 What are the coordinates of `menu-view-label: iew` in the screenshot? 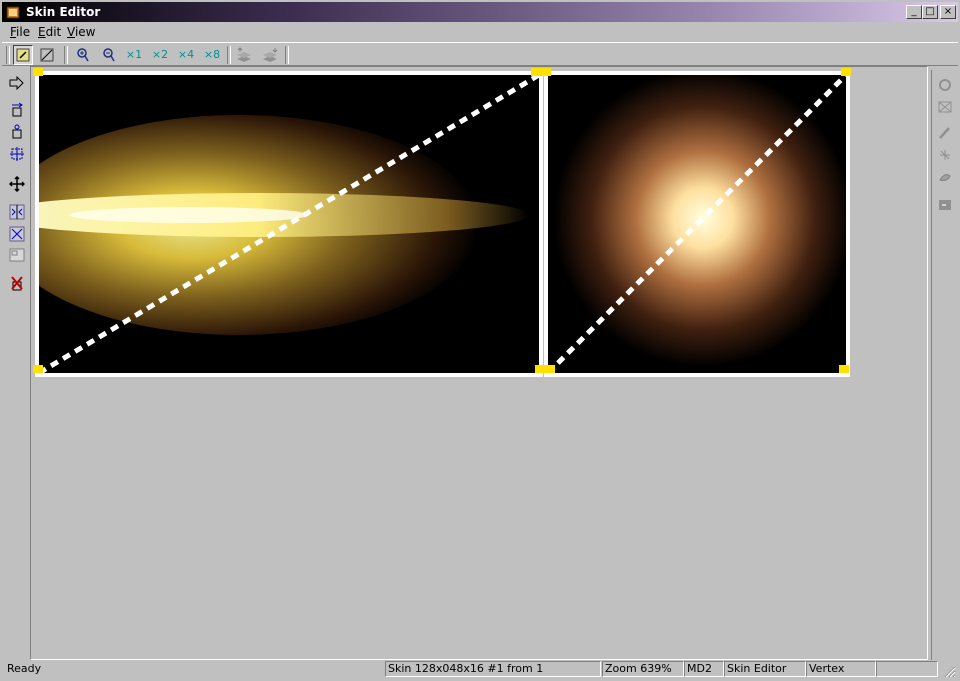 It's located at (85, 32).